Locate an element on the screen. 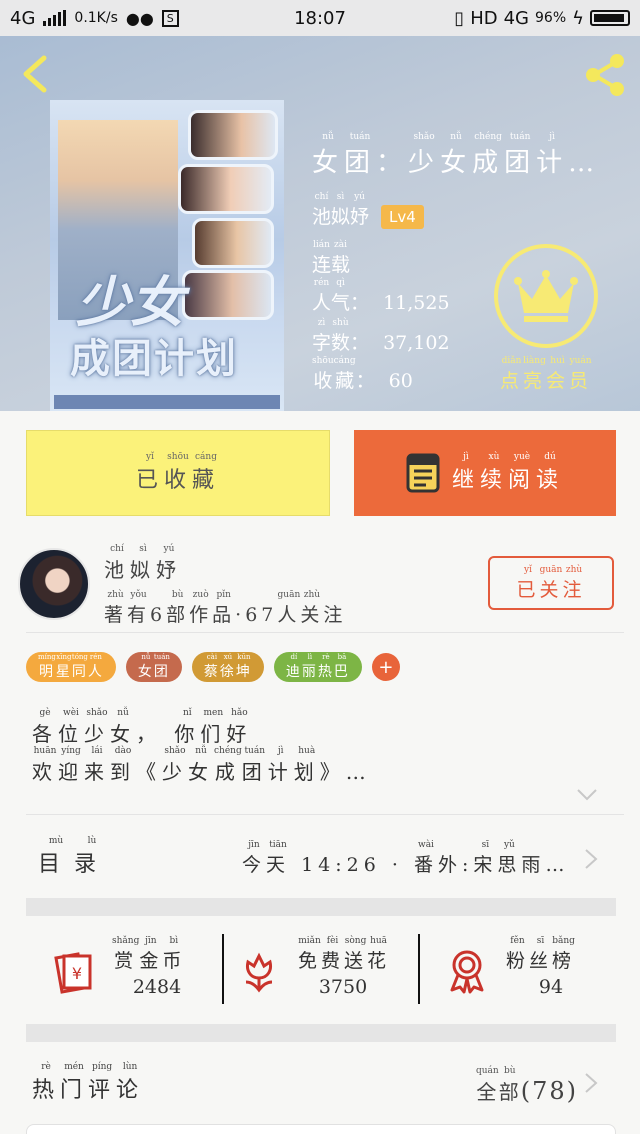 Image resolution: width=640 pixels, height=1134 pixels. status-bar: 4G 0.1K/s ●● S 18:07 ▯ HD 4G 96% ϟ is located at coordinates (320, 18).